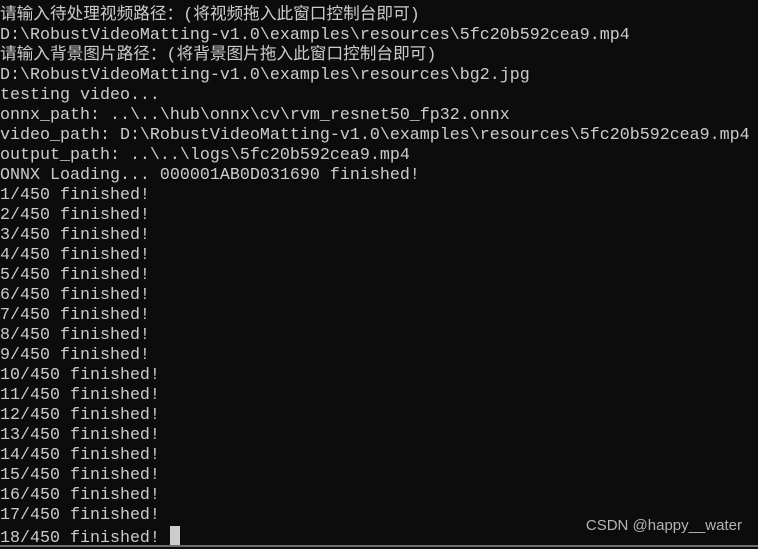 Image resolution: width=758 pixels, height=549 pixels. Describe the element at coordinates (80, 375) in the screenshot. I see `console-line-text: 10/450 finished!` at that location.